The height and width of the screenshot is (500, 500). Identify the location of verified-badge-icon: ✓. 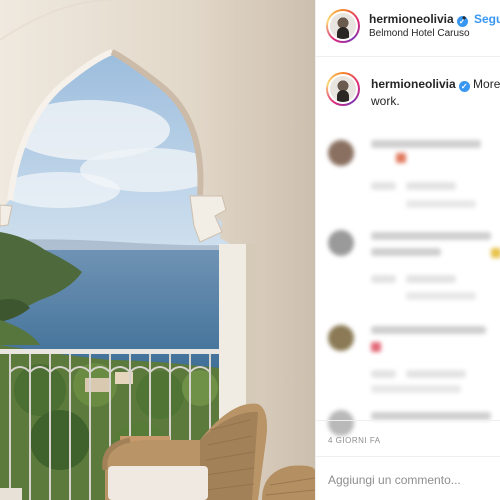
(464, 86).